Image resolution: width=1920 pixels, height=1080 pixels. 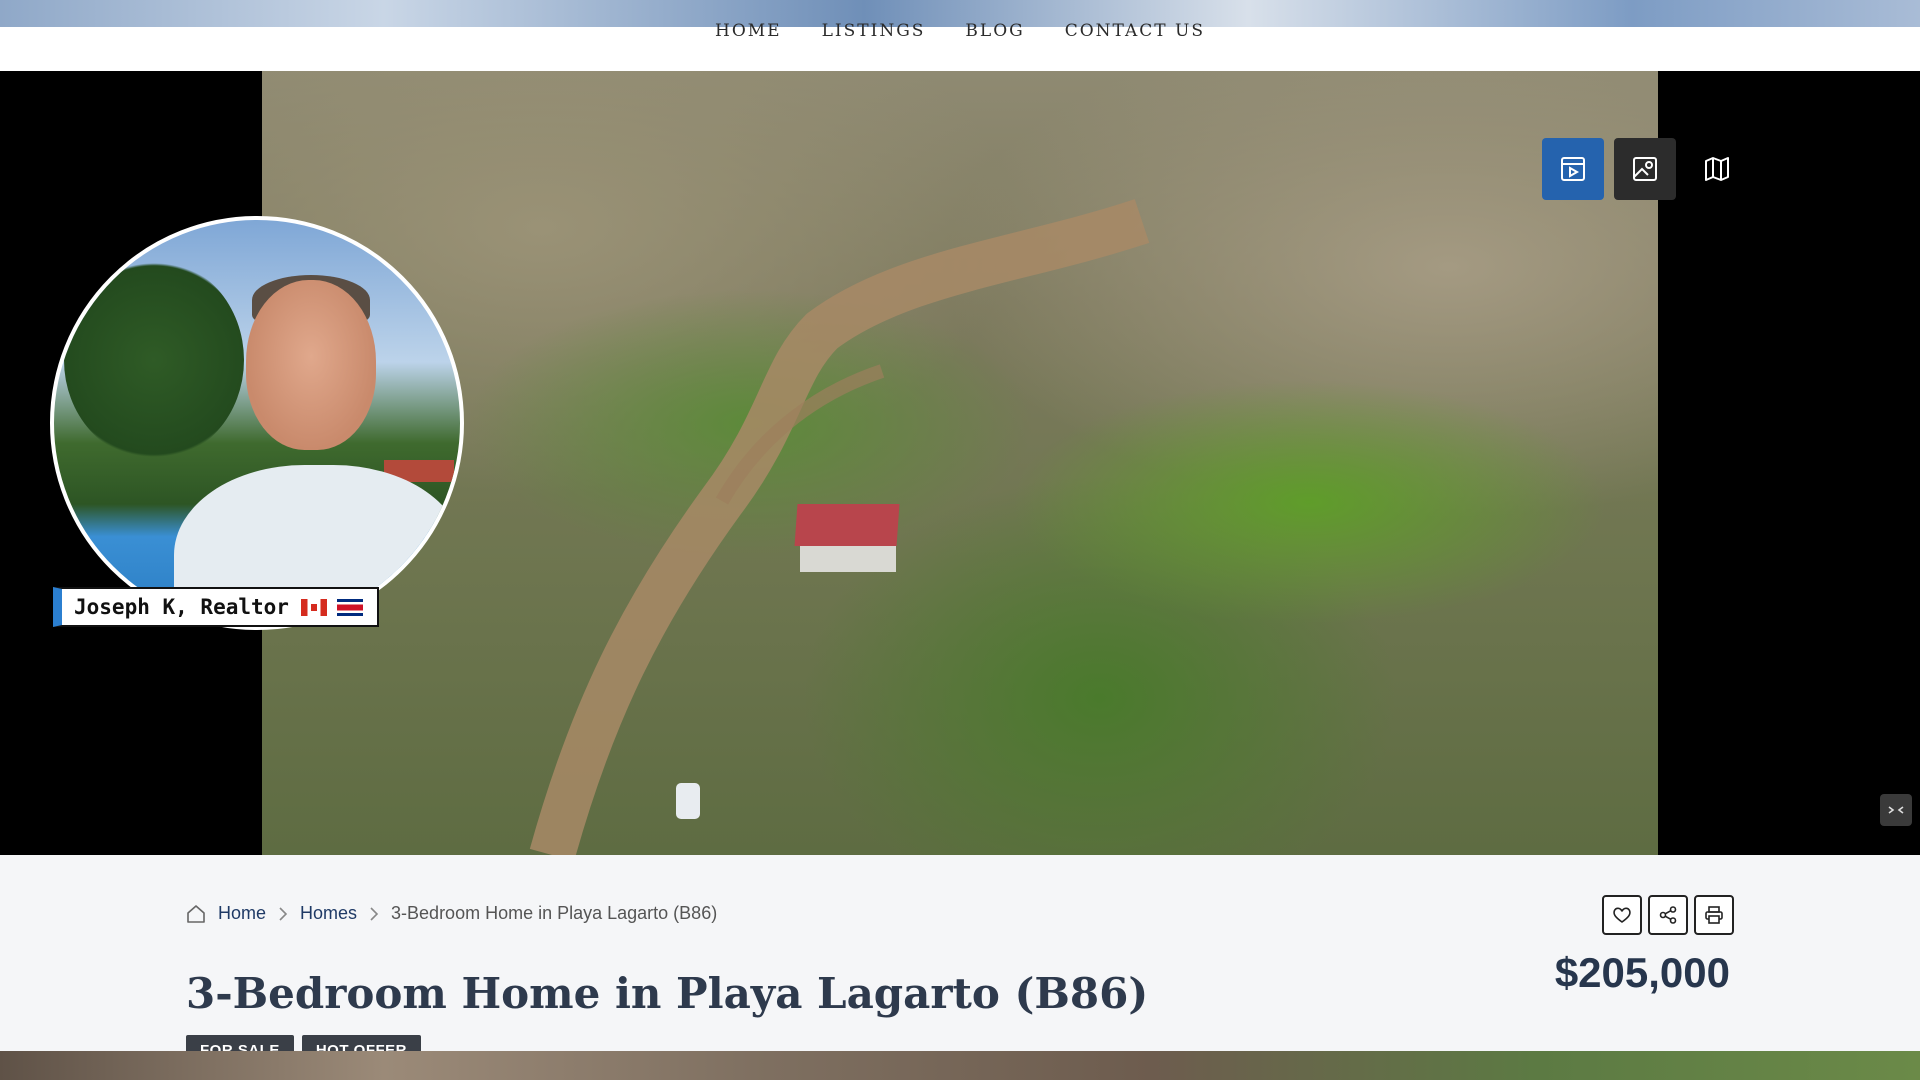 I want to click on media-view-switcher, so click(x=1645, y=169).